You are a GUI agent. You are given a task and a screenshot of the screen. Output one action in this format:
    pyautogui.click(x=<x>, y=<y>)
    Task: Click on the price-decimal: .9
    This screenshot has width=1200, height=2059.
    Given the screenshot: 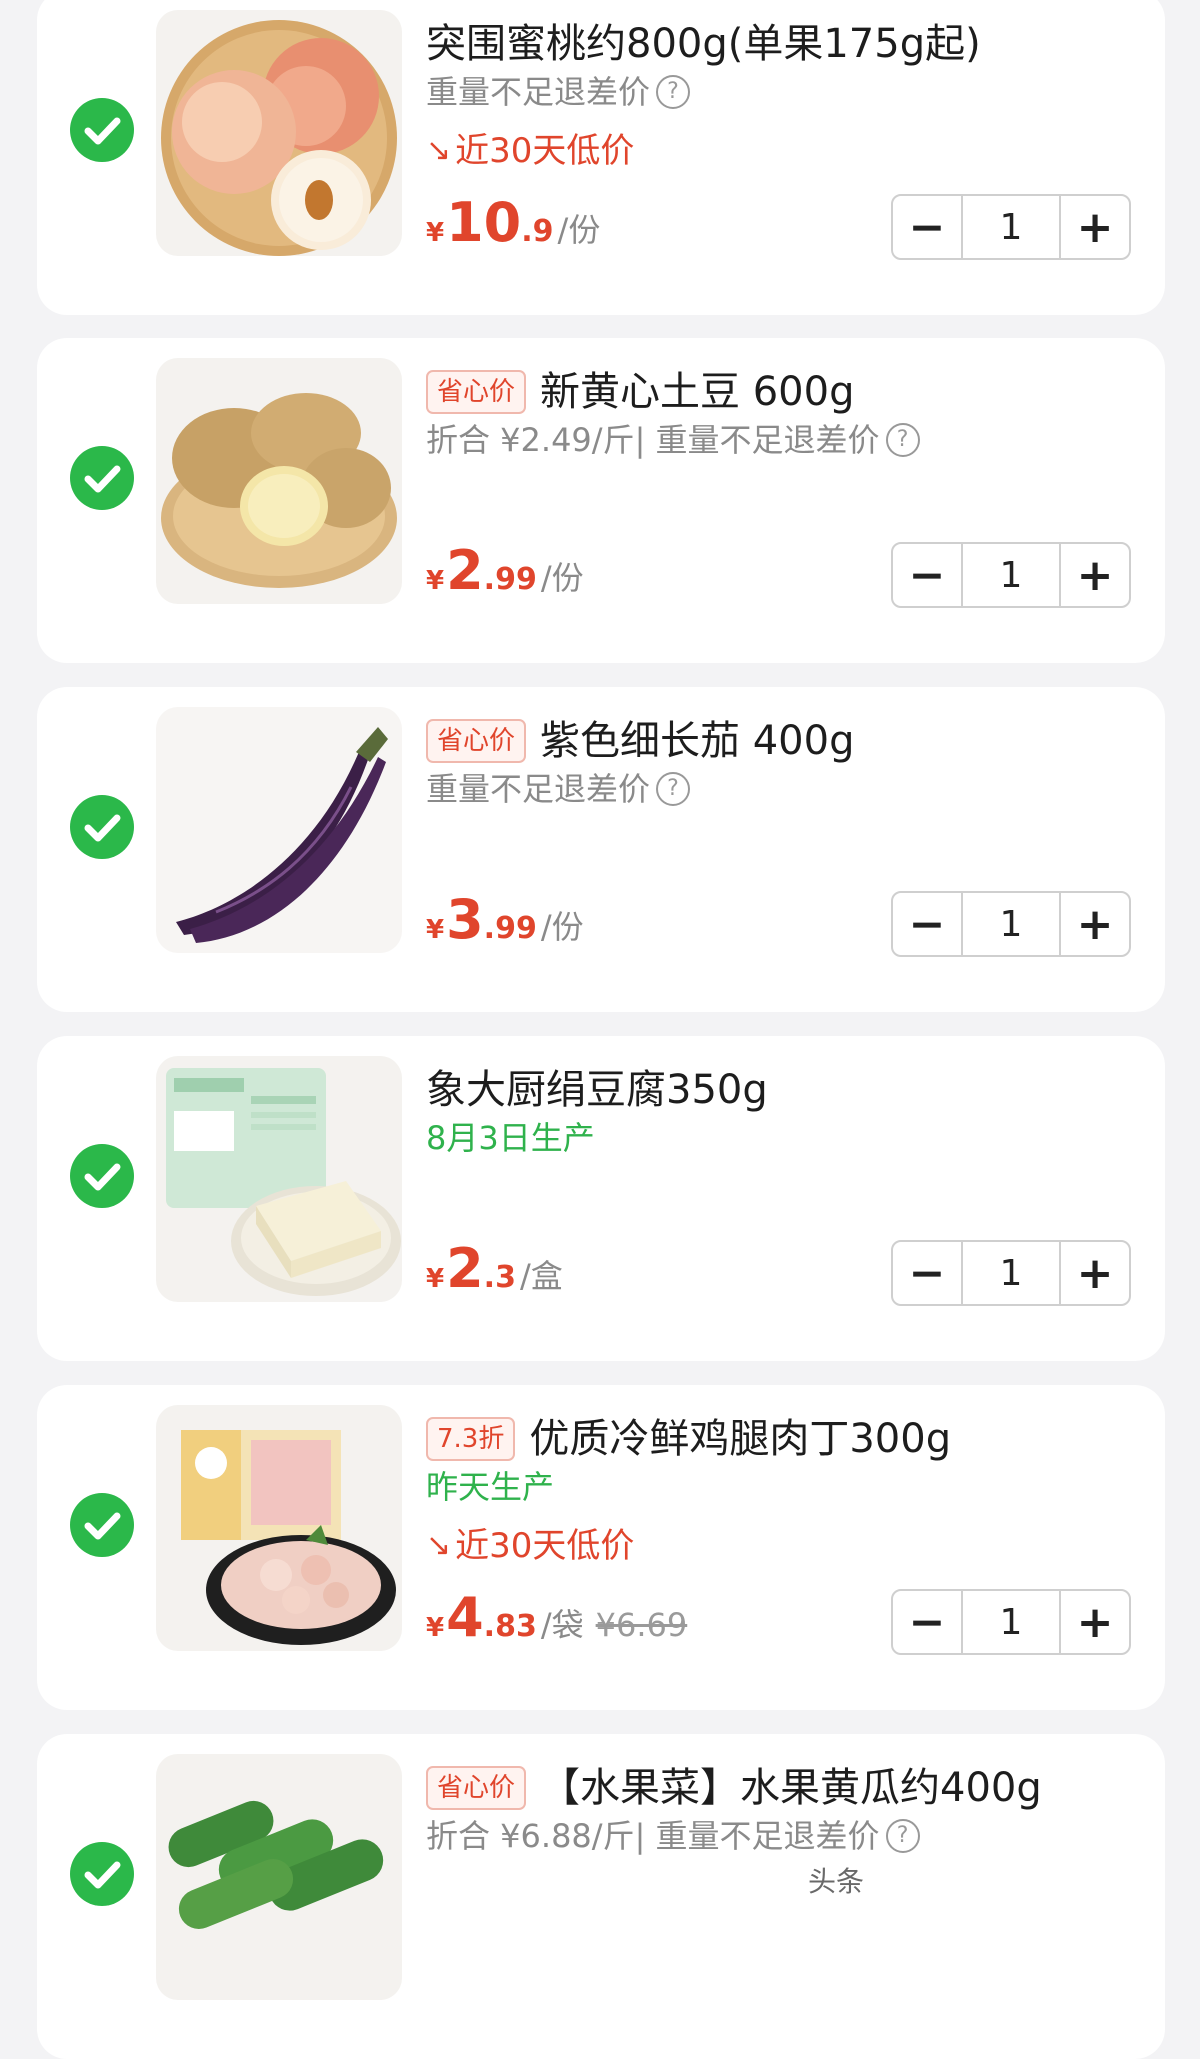 What is the action you would take?
    pyautogui.click(x=537, y=231)
    